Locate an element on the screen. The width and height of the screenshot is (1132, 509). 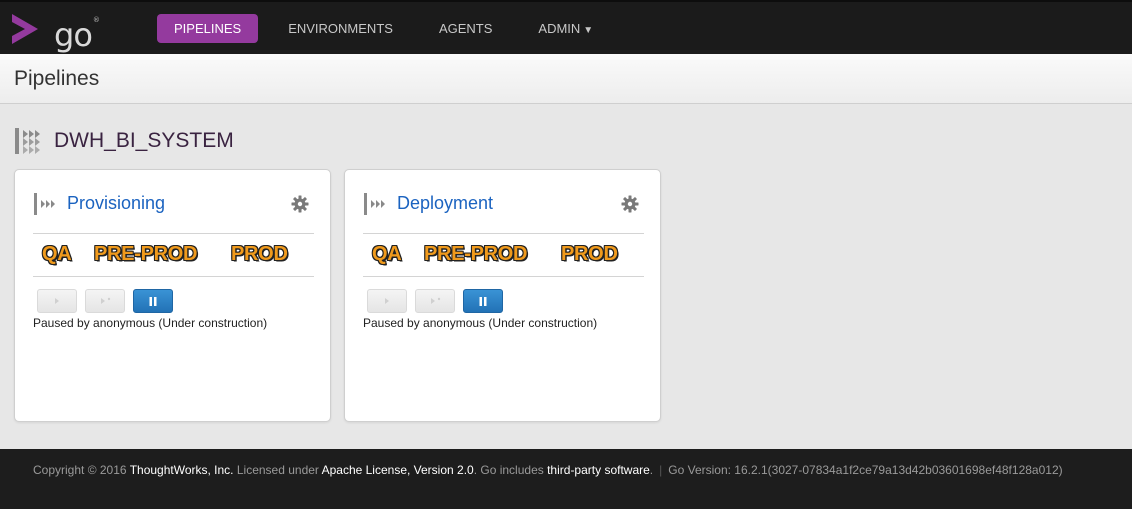
logo-text: go® is located at coordinates (77, 35).